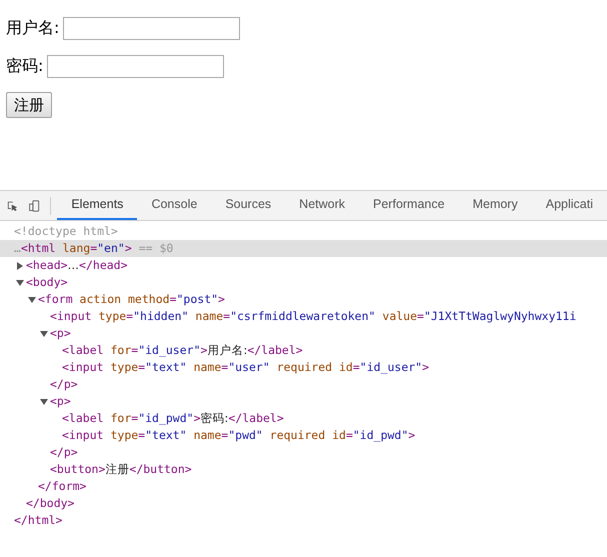 Image resolution: width=607 pixels, height=557 pixels. What do you see at coordinates (50, 503) in the screenshot?
I see `dom-node-line: </body>` at bounding box center [50, 503].